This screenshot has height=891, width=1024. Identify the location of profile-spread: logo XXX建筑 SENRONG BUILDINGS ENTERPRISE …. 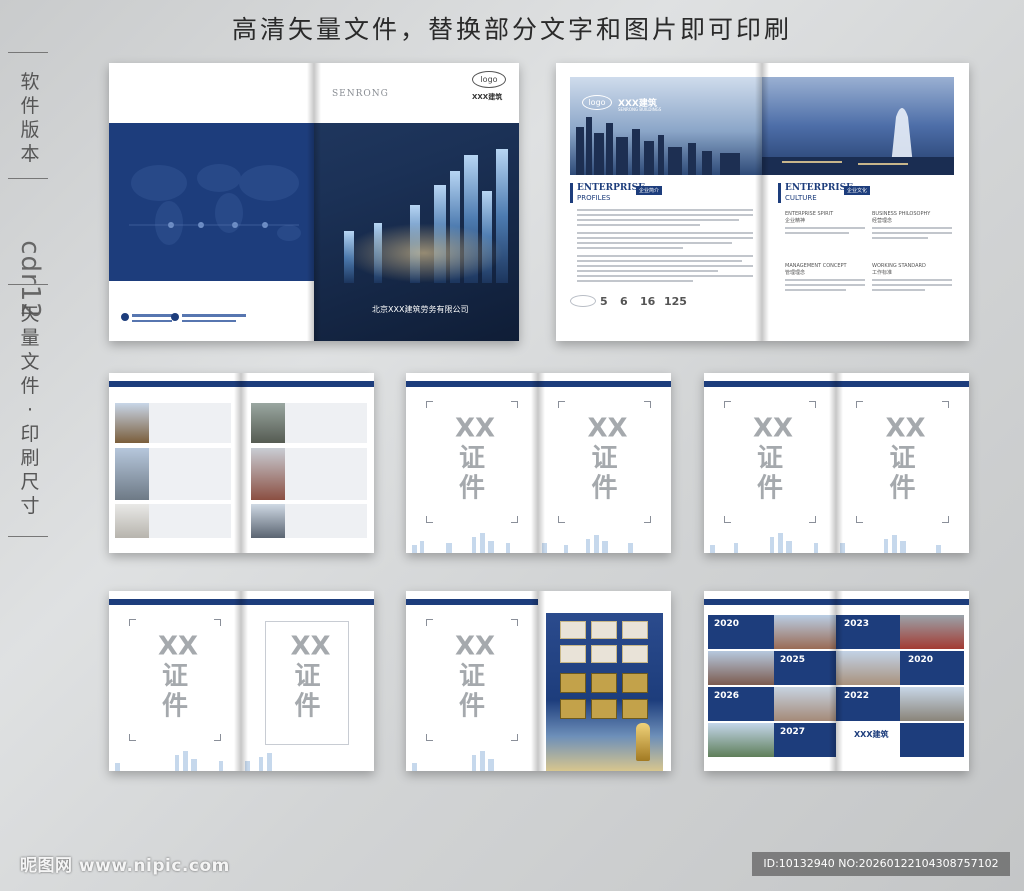
(762, 202).